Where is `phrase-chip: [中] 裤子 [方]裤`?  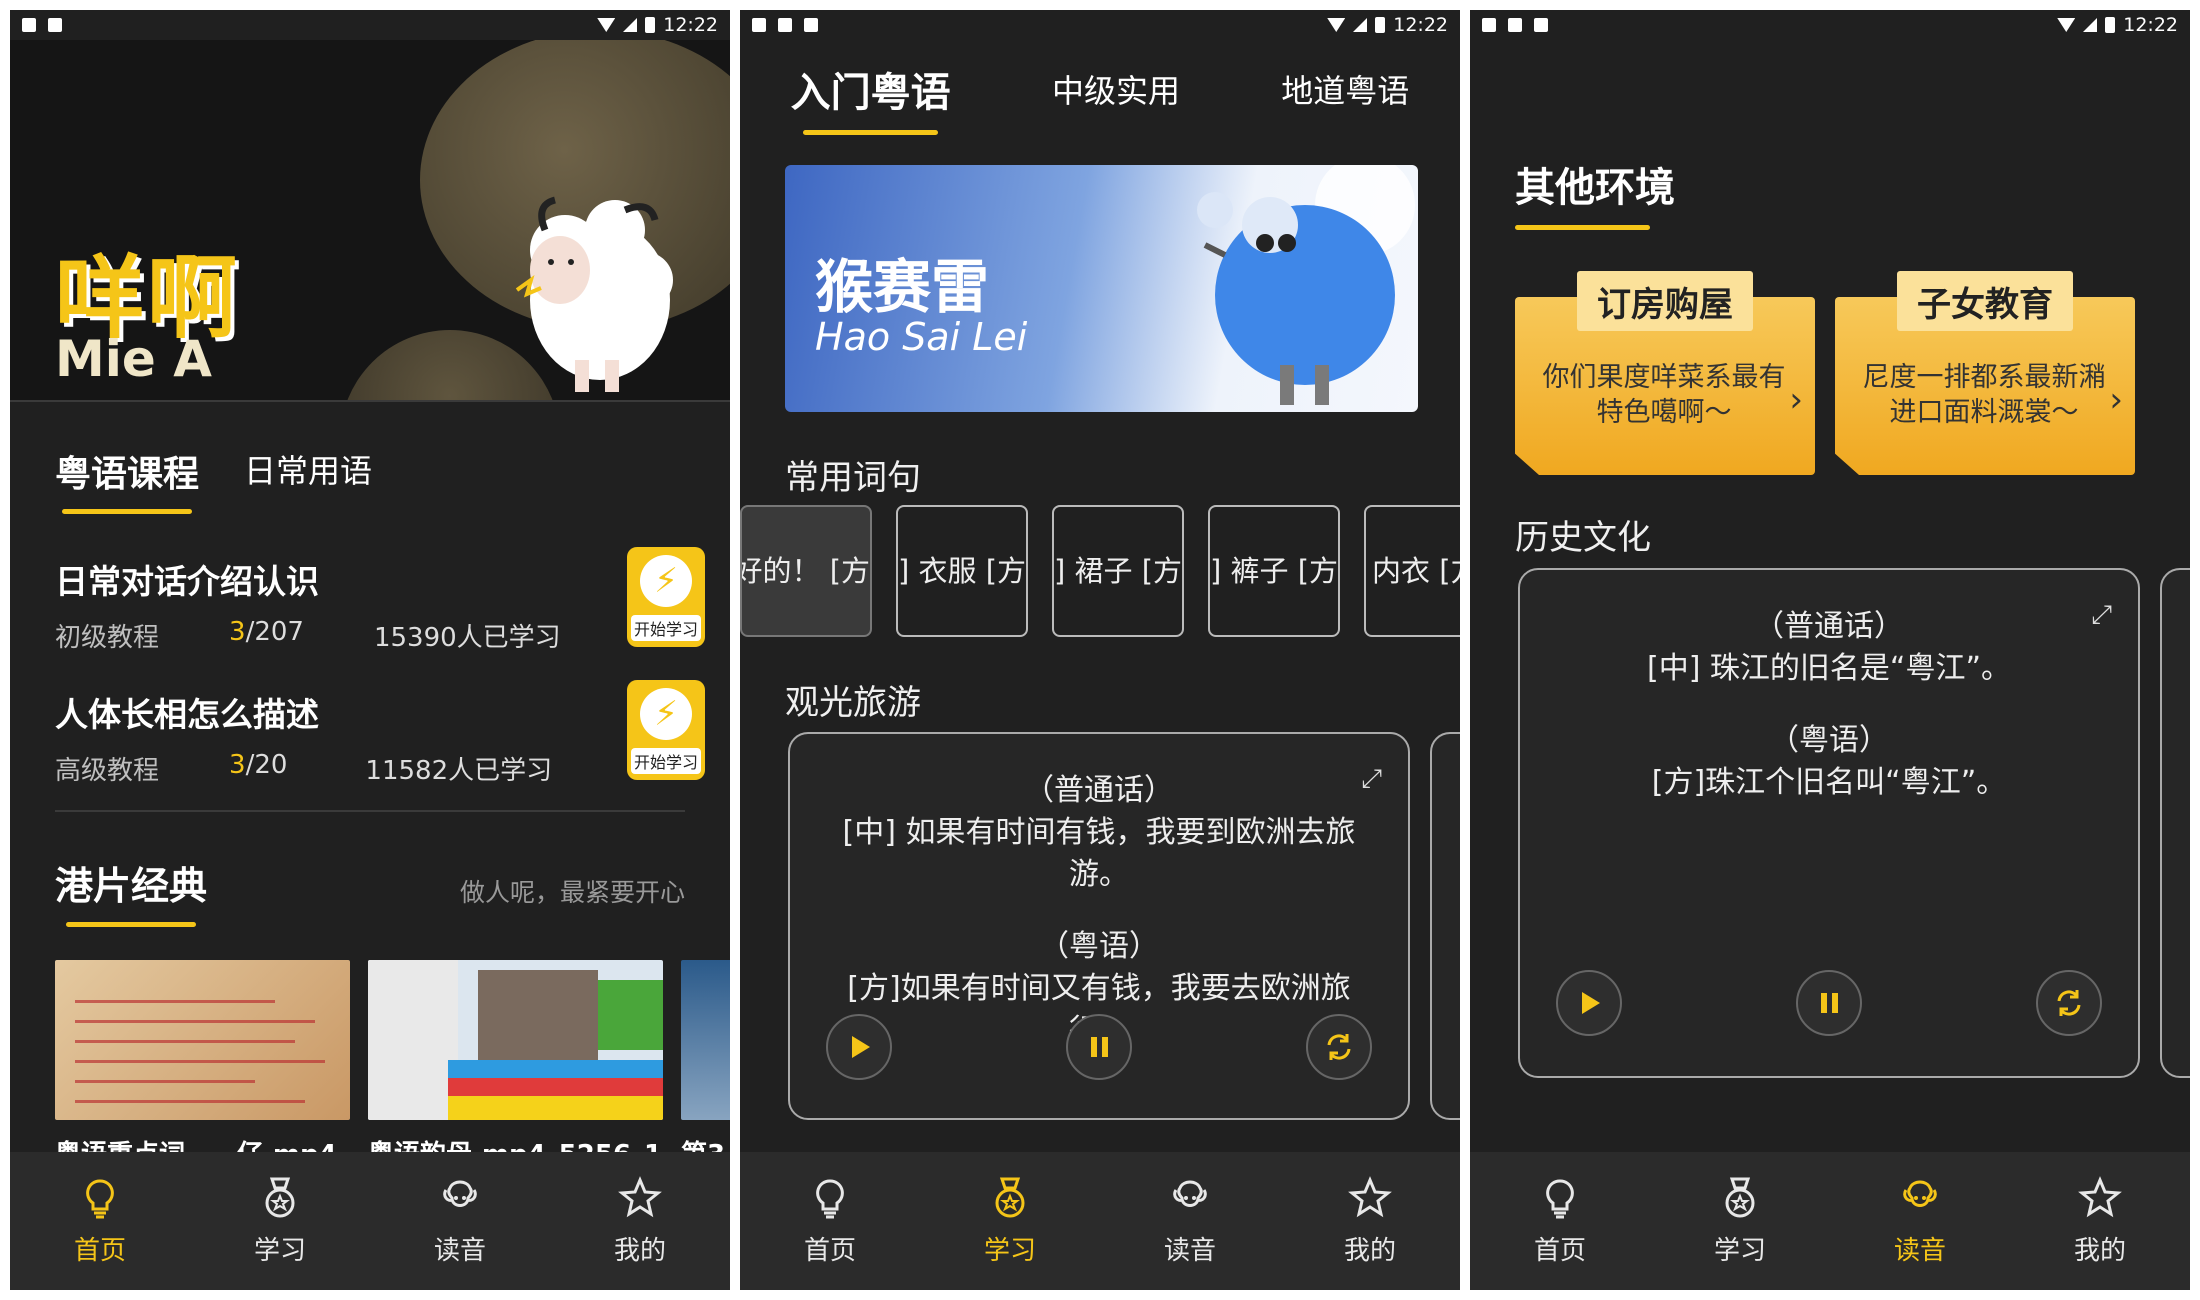 phrase-chip: [中] 裤子 [方]裤 is located at coordinates (1274, 571).